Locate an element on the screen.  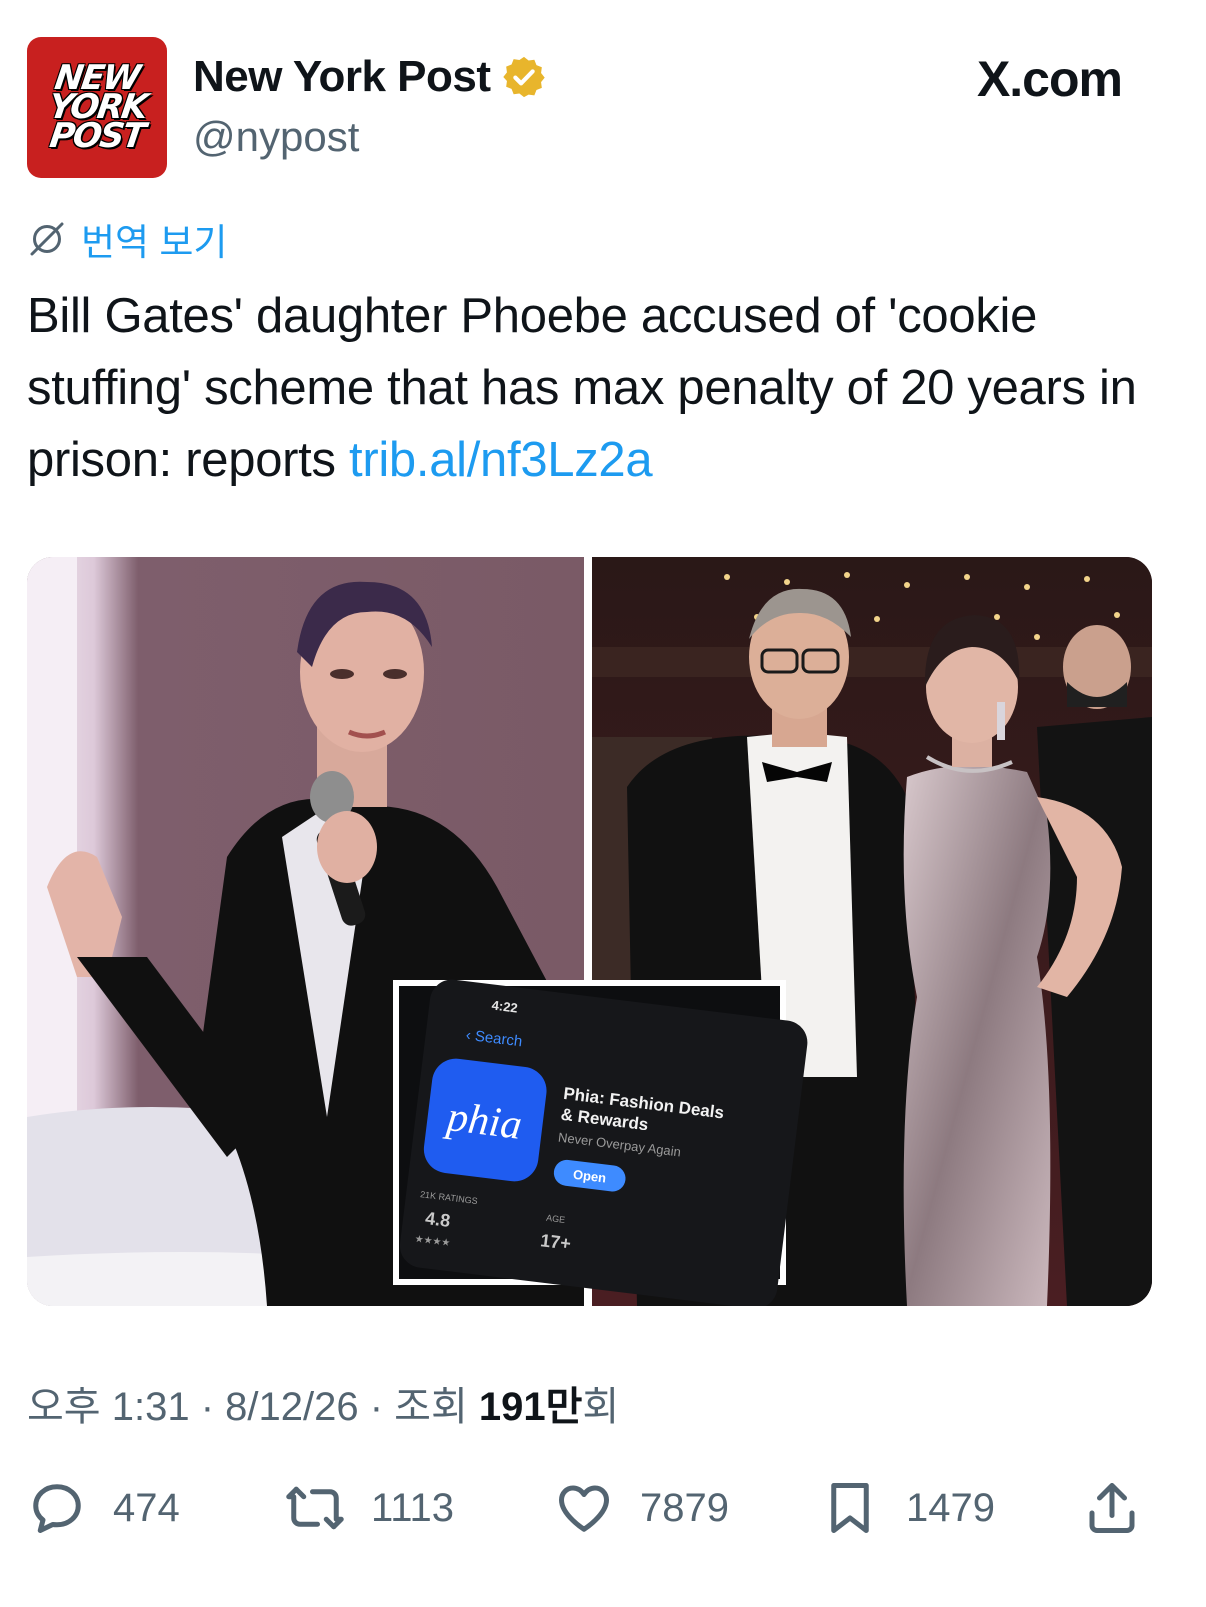
translate-link: 번역 보기 is located at coordinates (127, 239).